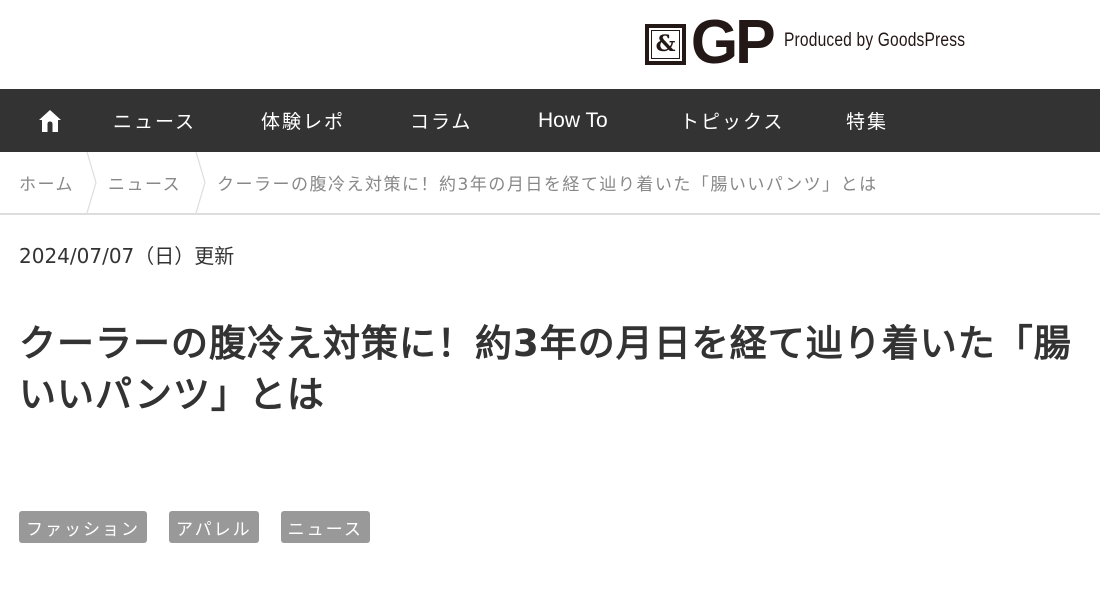 The width and height of the screenshot is (1100, 598). I want to click on breadcrumb-current-article: クーラーの腹冷え対策に！約3年の月日を経て辿り着いた「腸いいパンツ」とは, so click(547, 185).